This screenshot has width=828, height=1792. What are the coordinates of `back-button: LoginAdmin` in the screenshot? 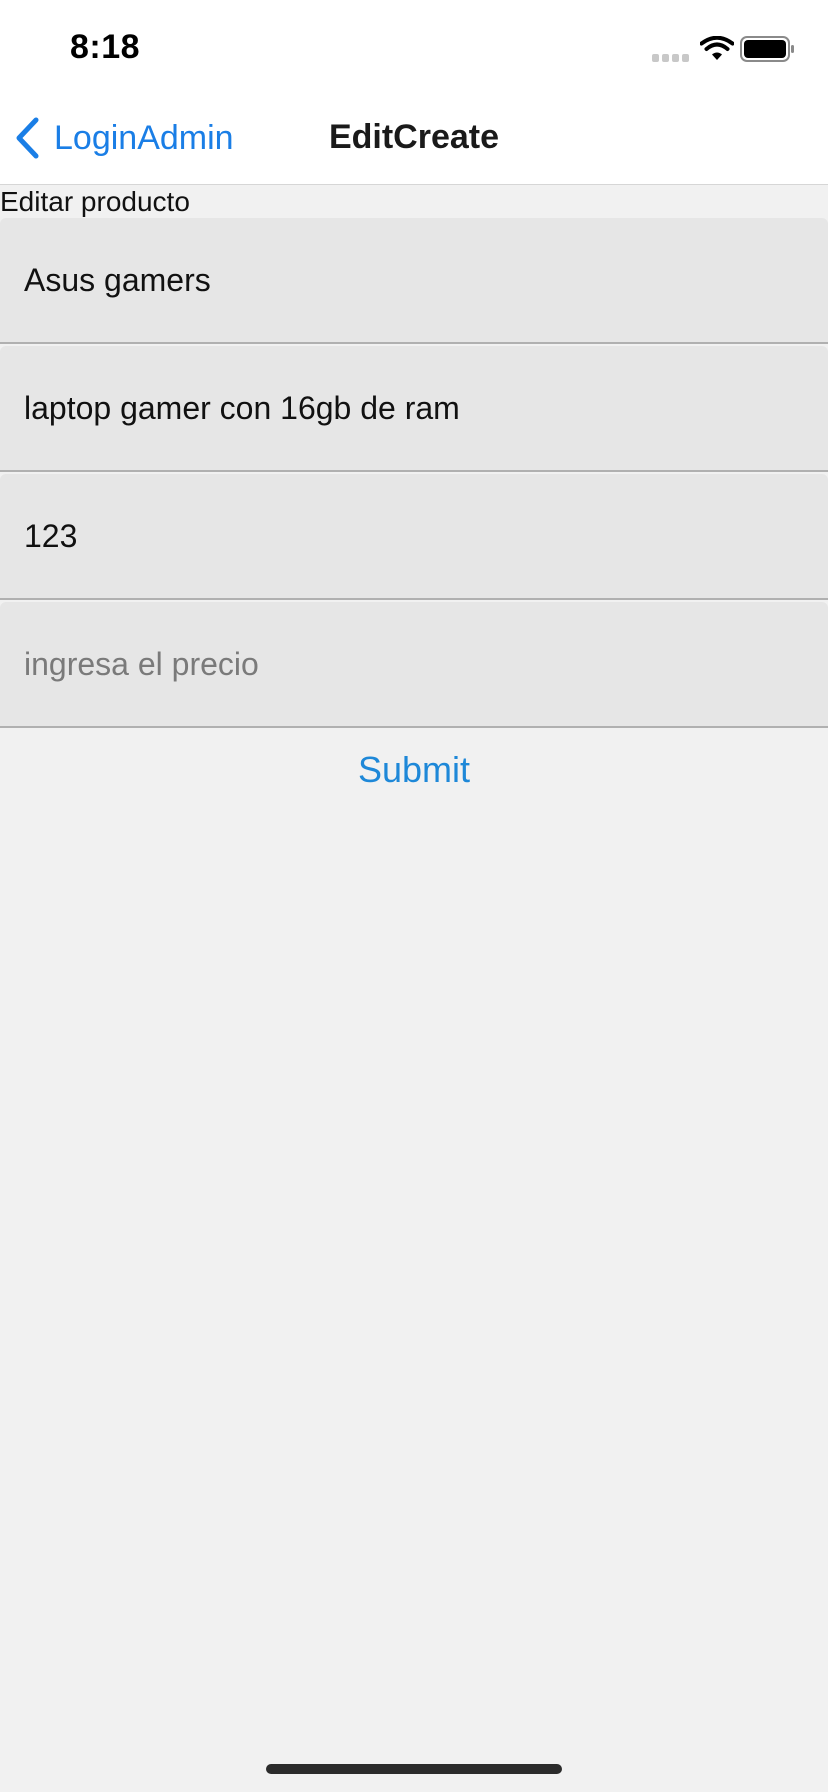 It's located at (124, 138).